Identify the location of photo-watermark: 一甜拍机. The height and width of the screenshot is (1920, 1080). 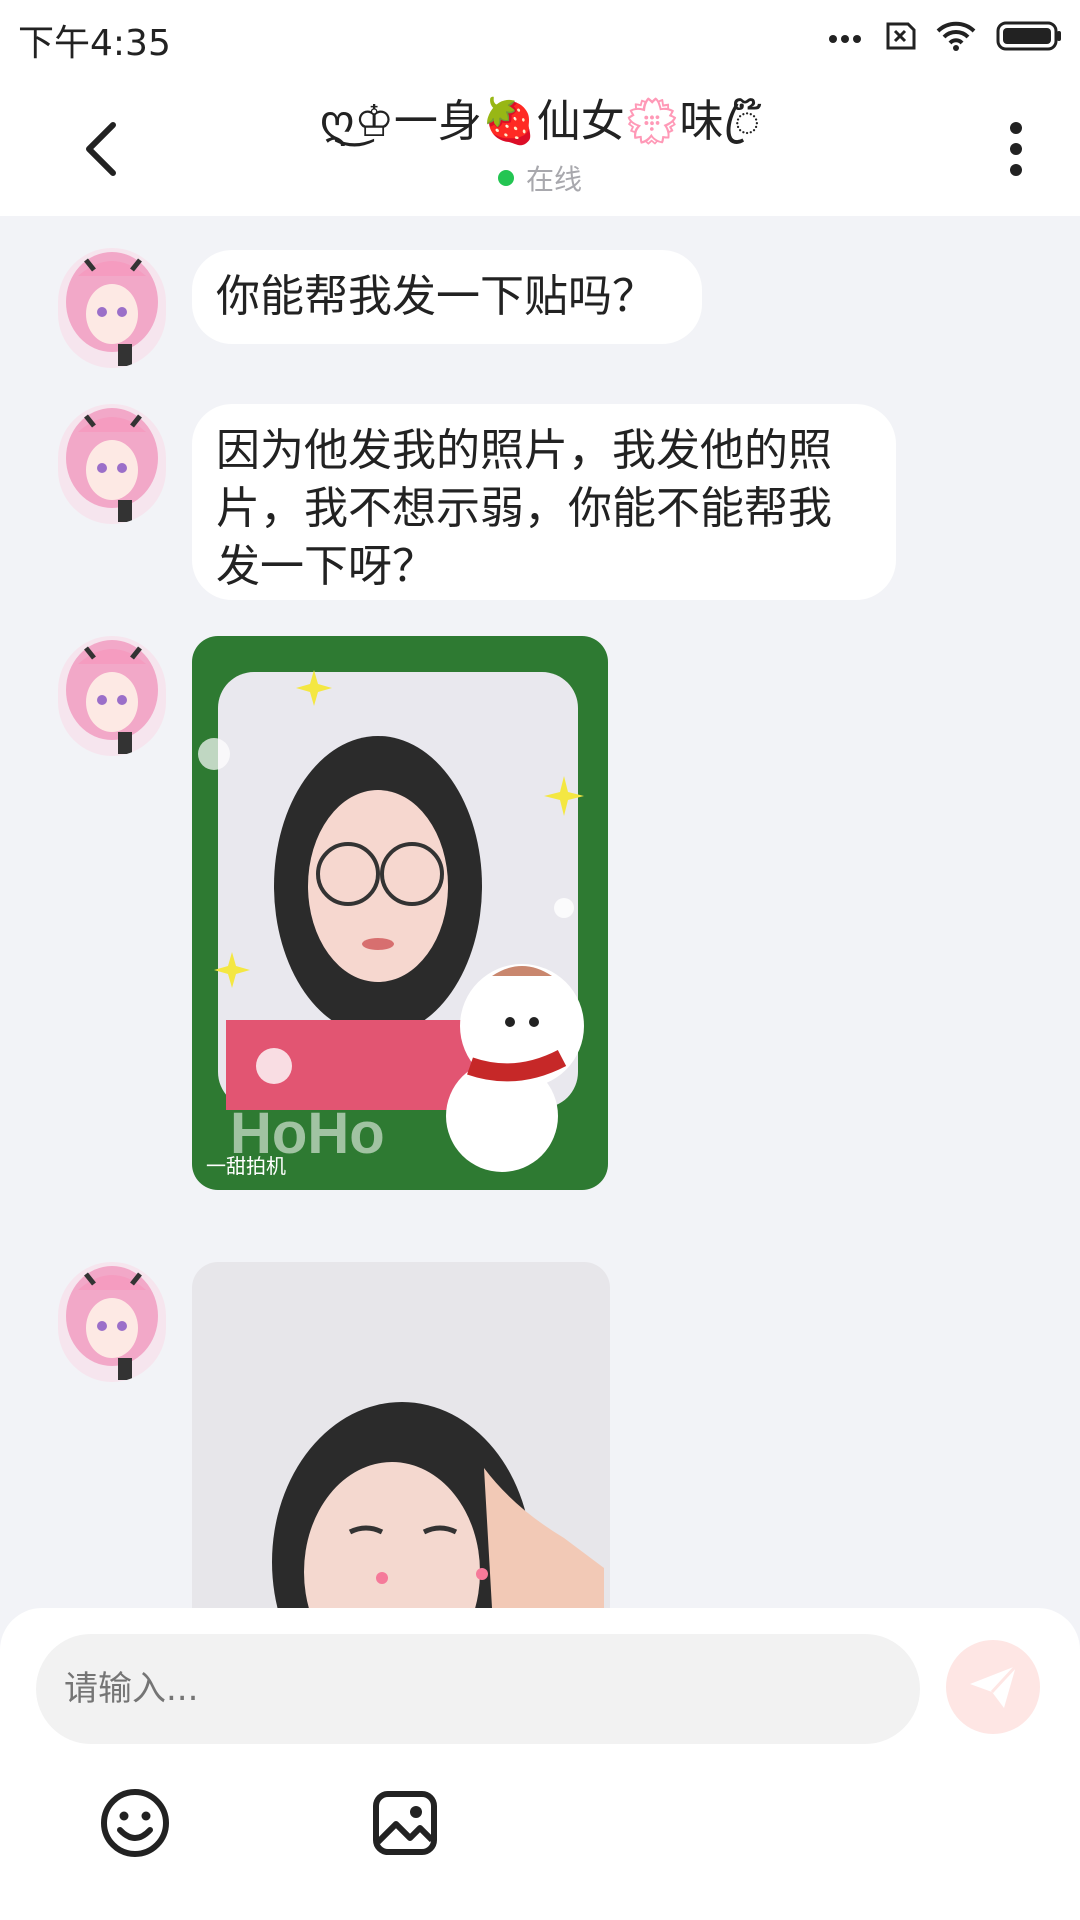
(246, 1166).